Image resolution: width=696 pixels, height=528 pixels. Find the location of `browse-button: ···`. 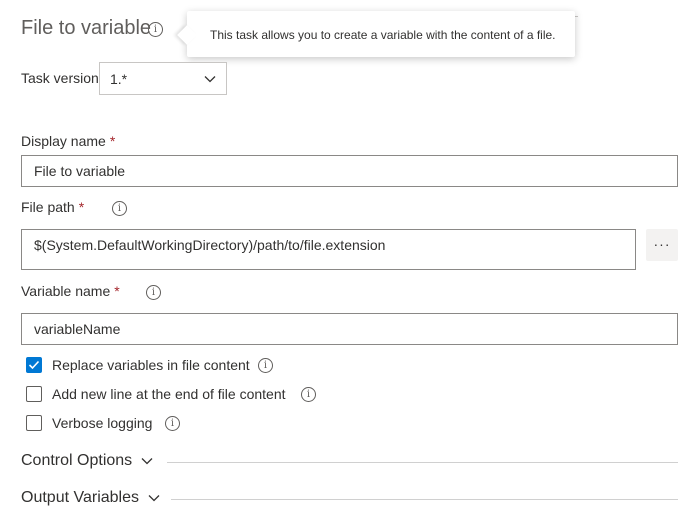

browse-button: ··· is located at coordinates (662, 245).